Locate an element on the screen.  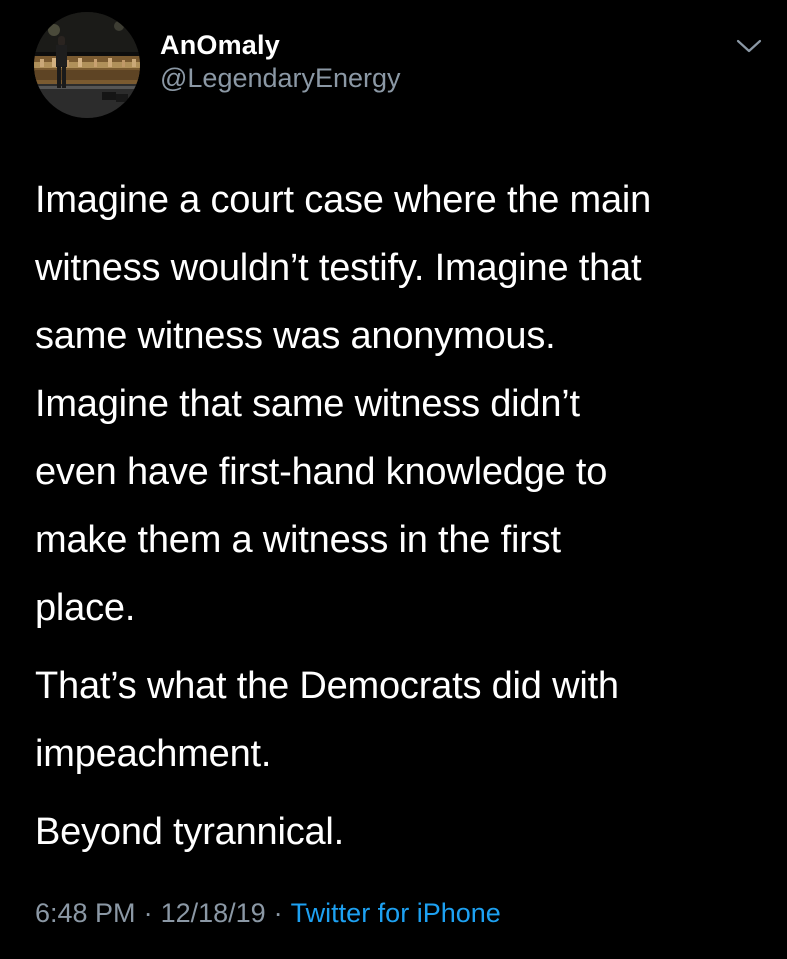
chevron-down-icon is located at coordinates (749, 46).